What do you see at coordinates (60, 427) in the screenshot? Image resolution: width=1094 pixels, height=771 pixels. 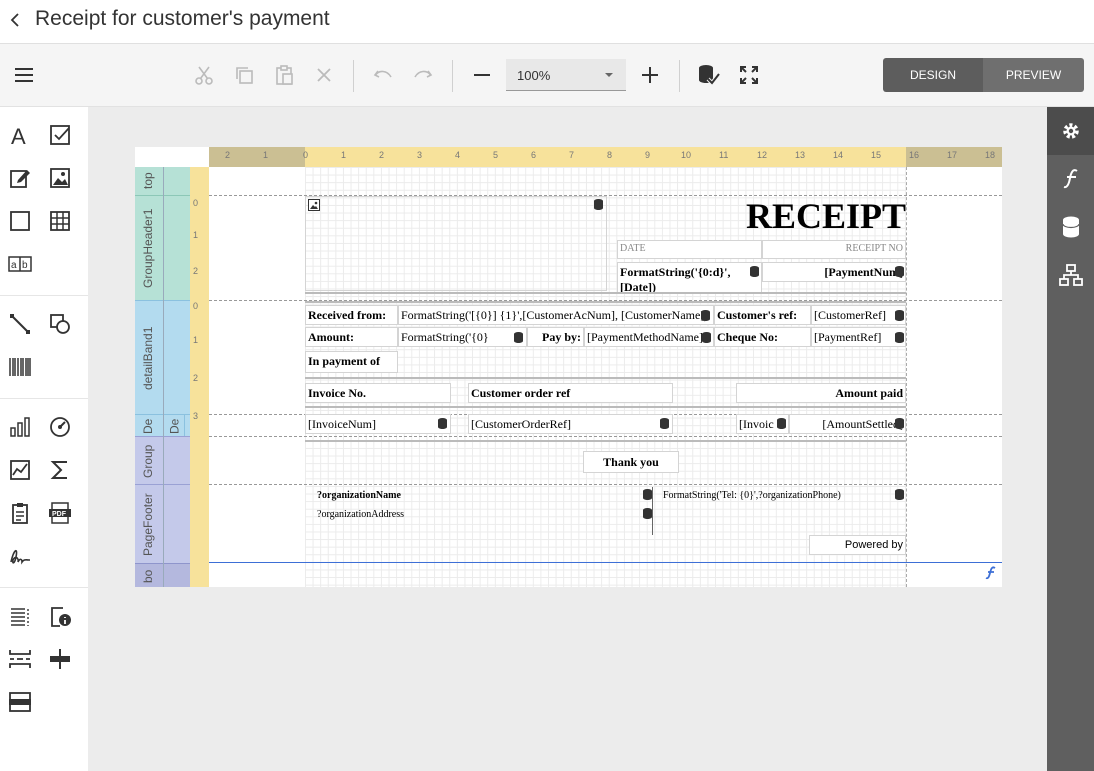 I see `gauge-tool-icon` at bounding box center [60, 427].